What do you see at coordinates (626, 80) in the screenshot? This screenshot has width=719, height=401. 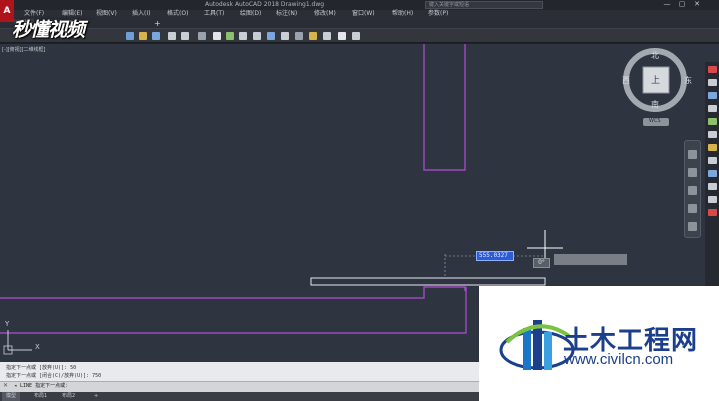 I see `viewcube-west: 西` at bounding box center [626, 80].